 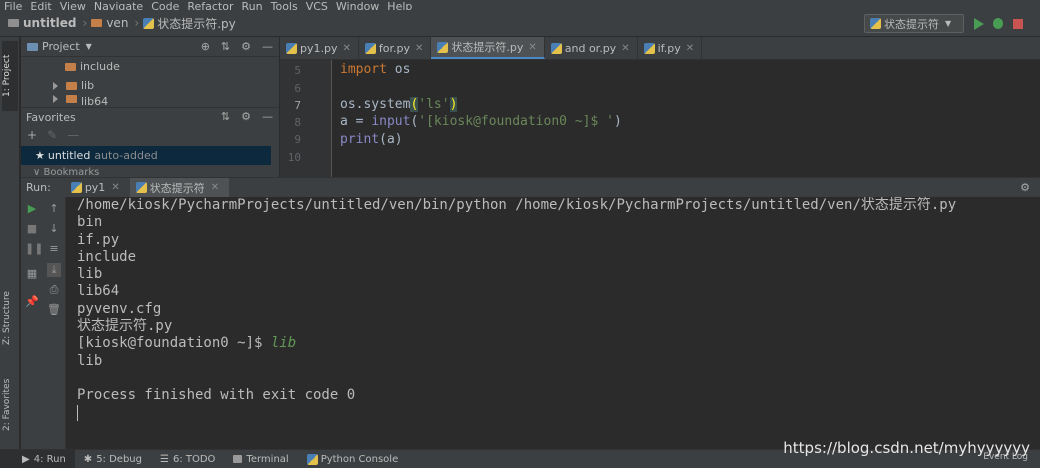 I want to click on tab-py1-py: py1.py ✕, so click(x=319, y=48).